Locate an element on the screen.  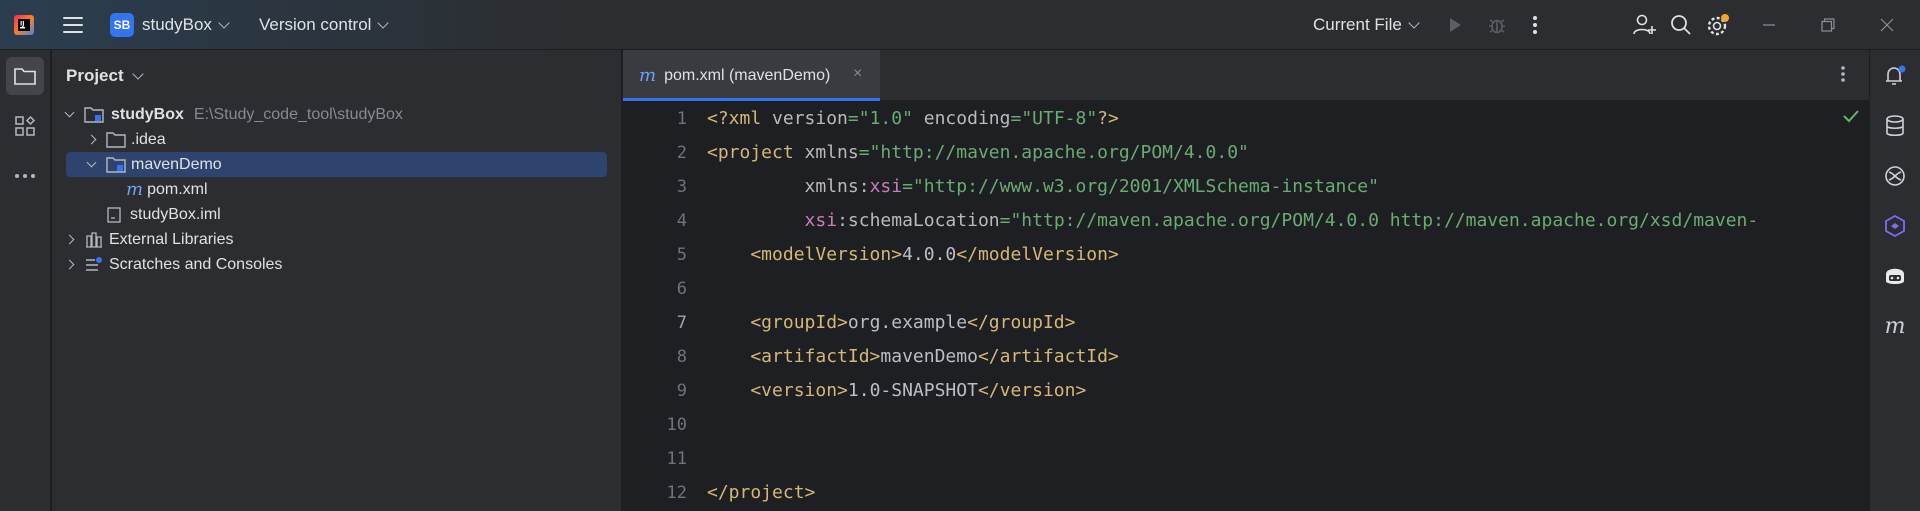
search-everywhere-button is located at coordinates (1681, 25).